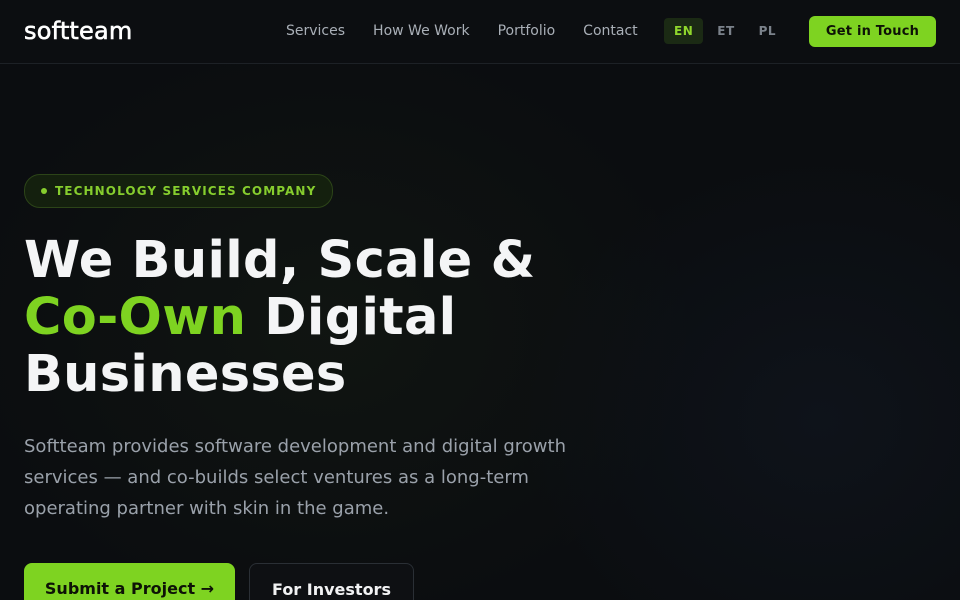 The width and height of the screenshot is (960, 600). What do you see at coordinates (129, 581) in the screenshot?
I see `submit-project-button: Submit a Project →` at bounding box center [129, 581].